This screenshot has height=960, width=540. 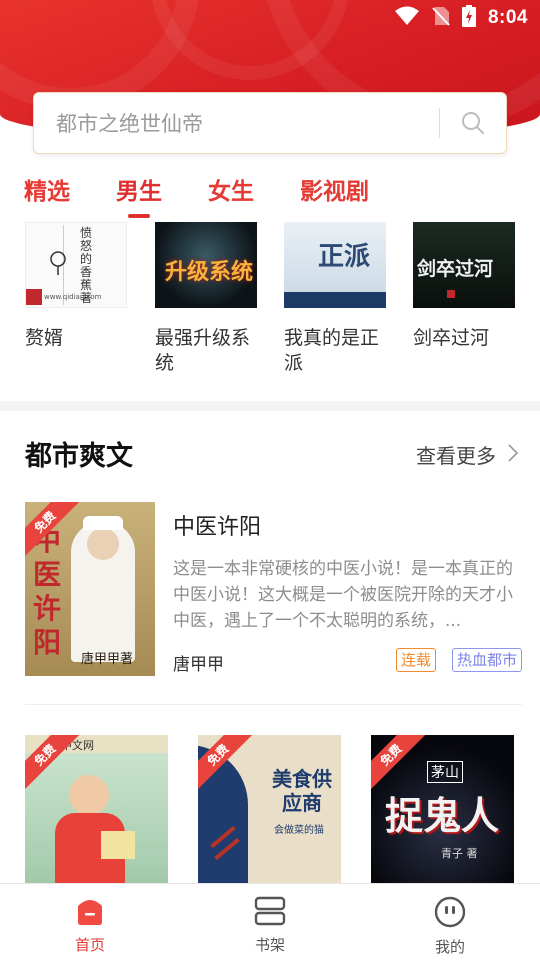 What do you see at coordinates (473, 123) in the screenshot?
I see `search-icon` at bounding box center [473, 123].